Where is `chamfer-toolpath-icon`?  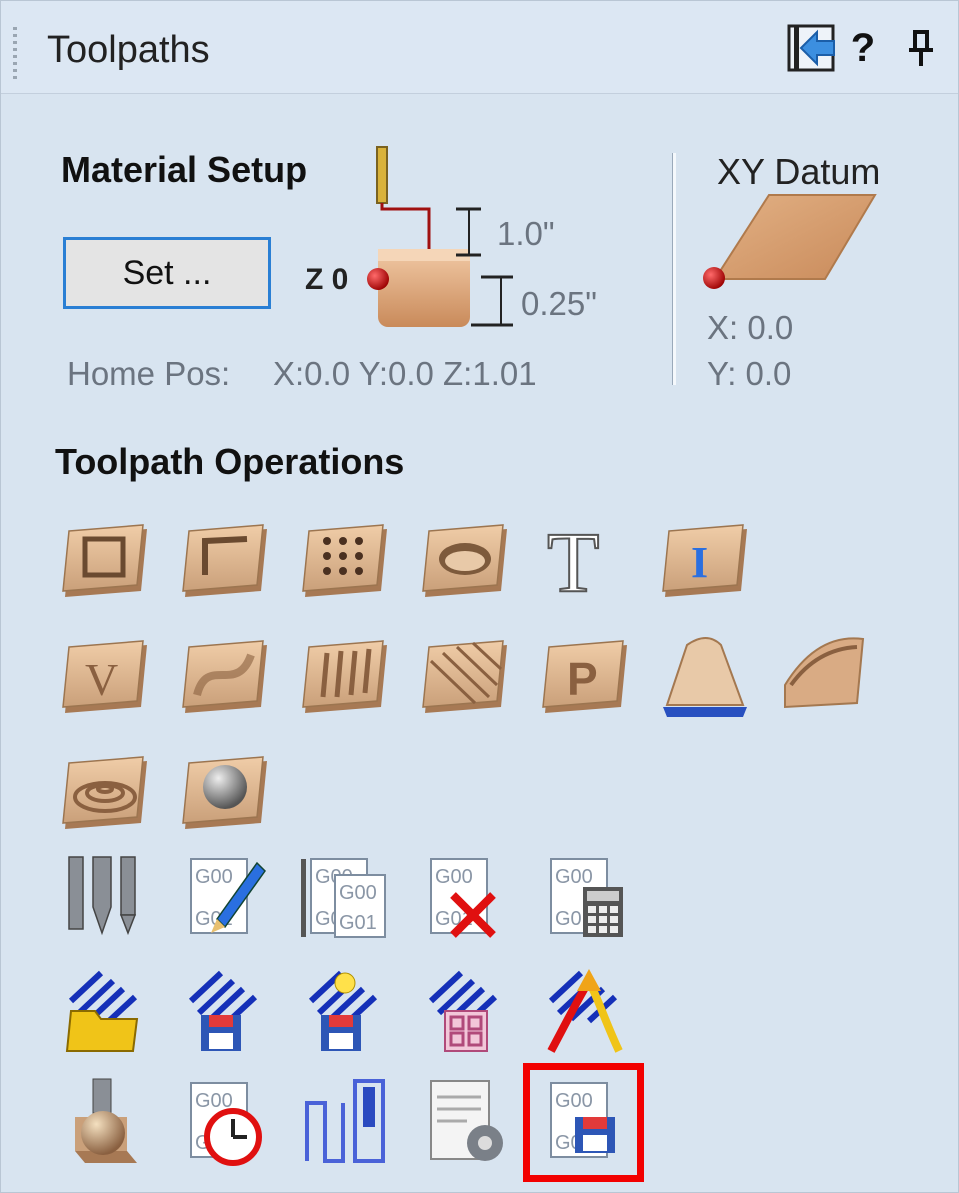 chamfer-toolpath-icon is located at coordinates (825, 675).